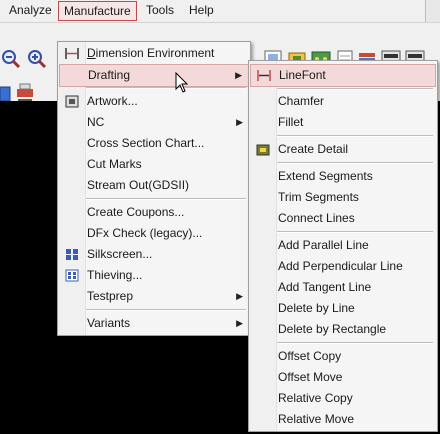 The image size is (440, 434). What do you see at coordinates (72, 254) in the screenshot?
I see `silkscreen-icon` at bounding box center [72, 254].